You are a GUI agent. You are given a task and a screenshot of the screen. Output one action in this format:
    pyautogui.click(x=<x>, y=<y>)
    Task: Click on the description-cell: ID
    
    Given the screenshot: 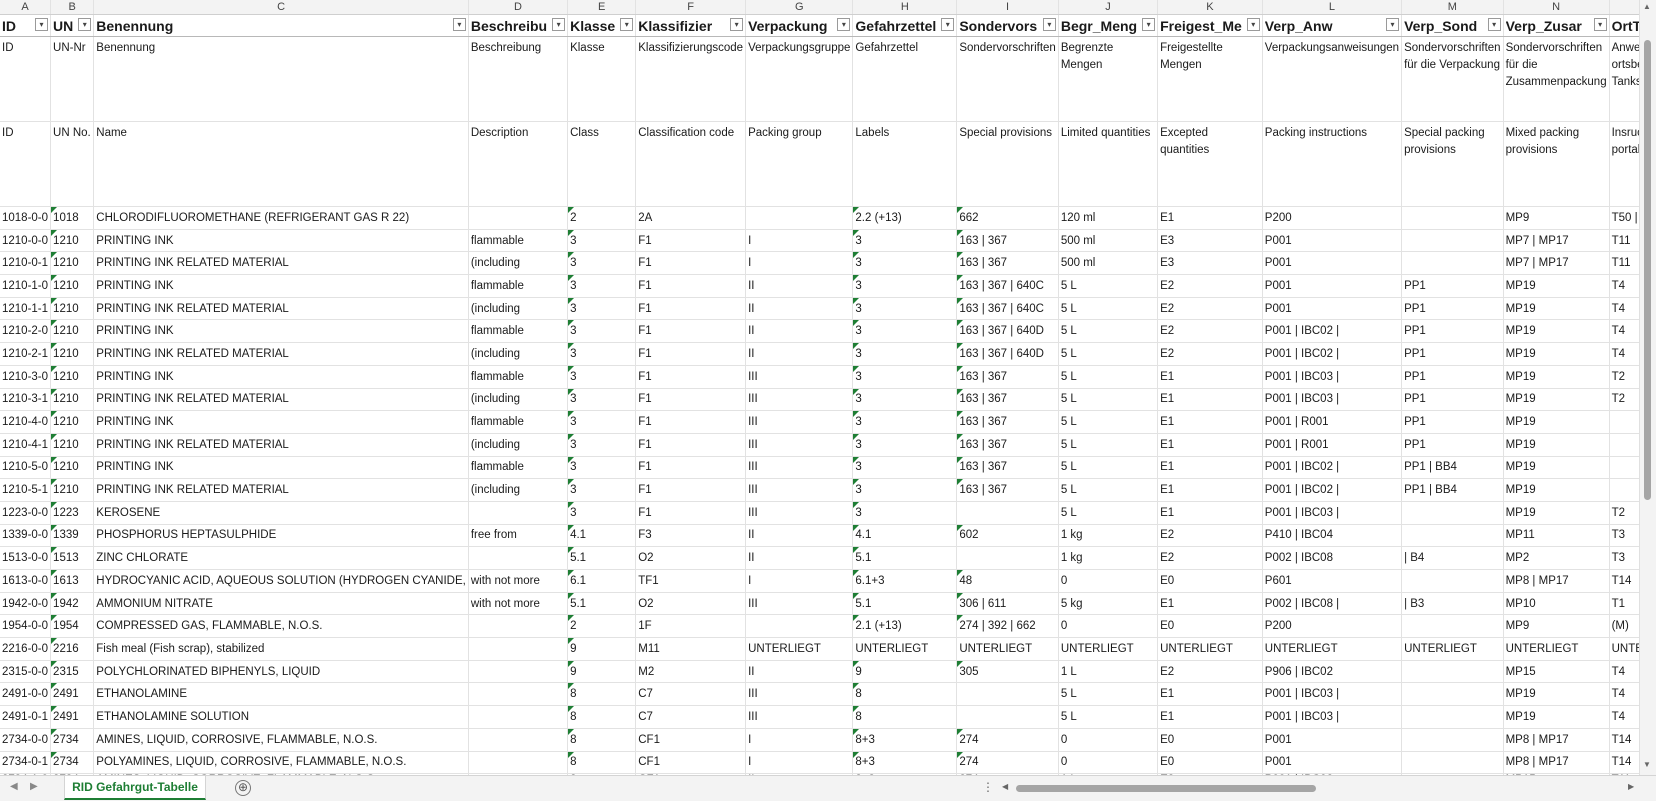 What is the action you would take?
    pyautogui.click(x=26, y=164)
    